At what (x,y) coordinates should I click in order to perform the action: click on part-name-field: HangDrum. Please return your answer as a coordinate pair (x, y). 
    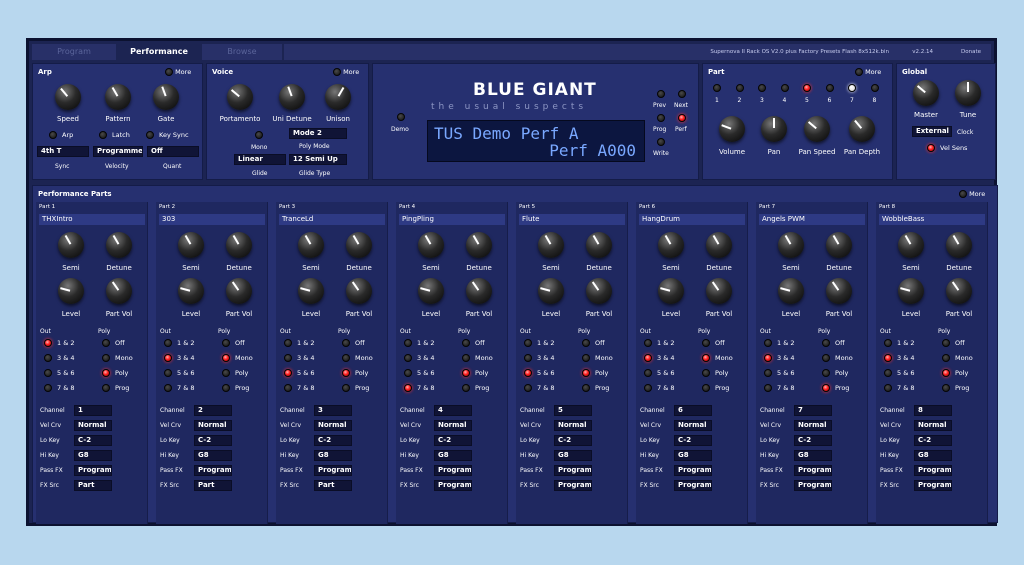
    Looking at the image, I should click on (692, 219).